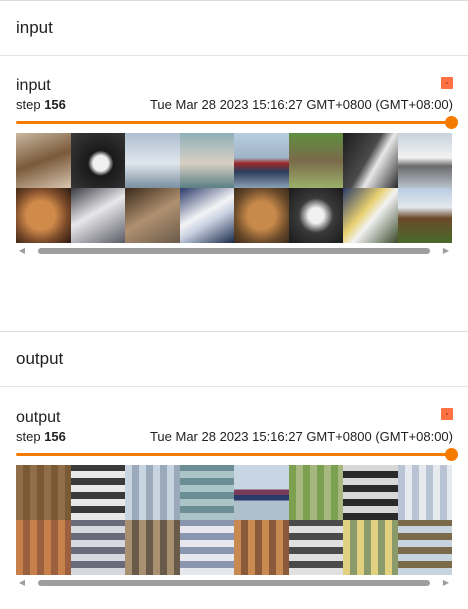 The height and width of the screenshot is (609, 468). What do you see at coordinates (34, 27) in the screenshot?
I see `section-title: input` at bounding box center [34, 27].